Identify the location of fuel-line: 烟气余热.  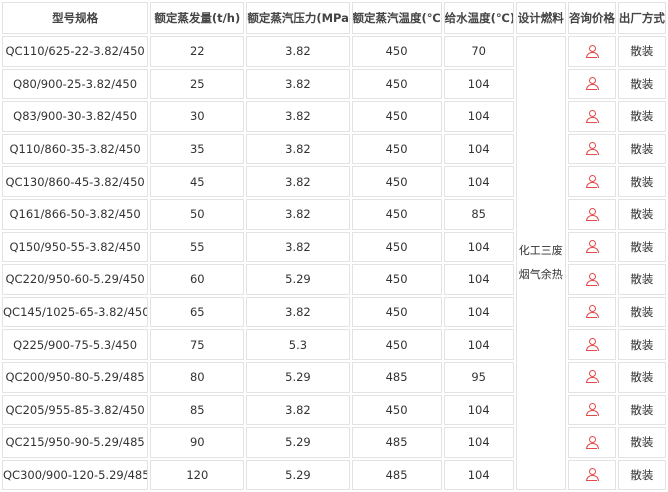
(540, 275).